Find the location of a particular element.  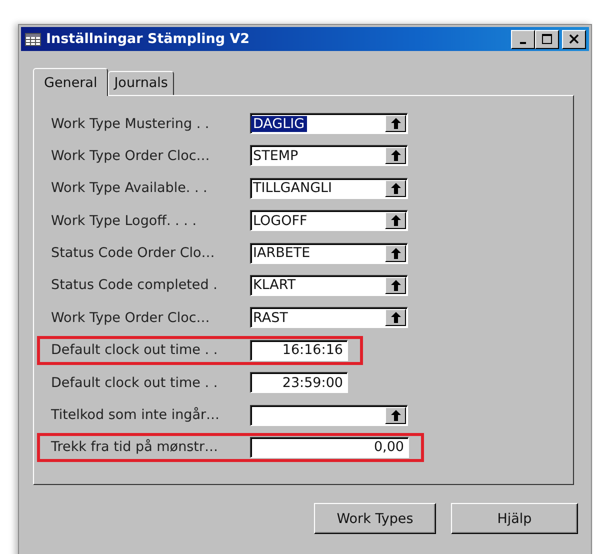

maximize-button is located at coordinates (547, 39).